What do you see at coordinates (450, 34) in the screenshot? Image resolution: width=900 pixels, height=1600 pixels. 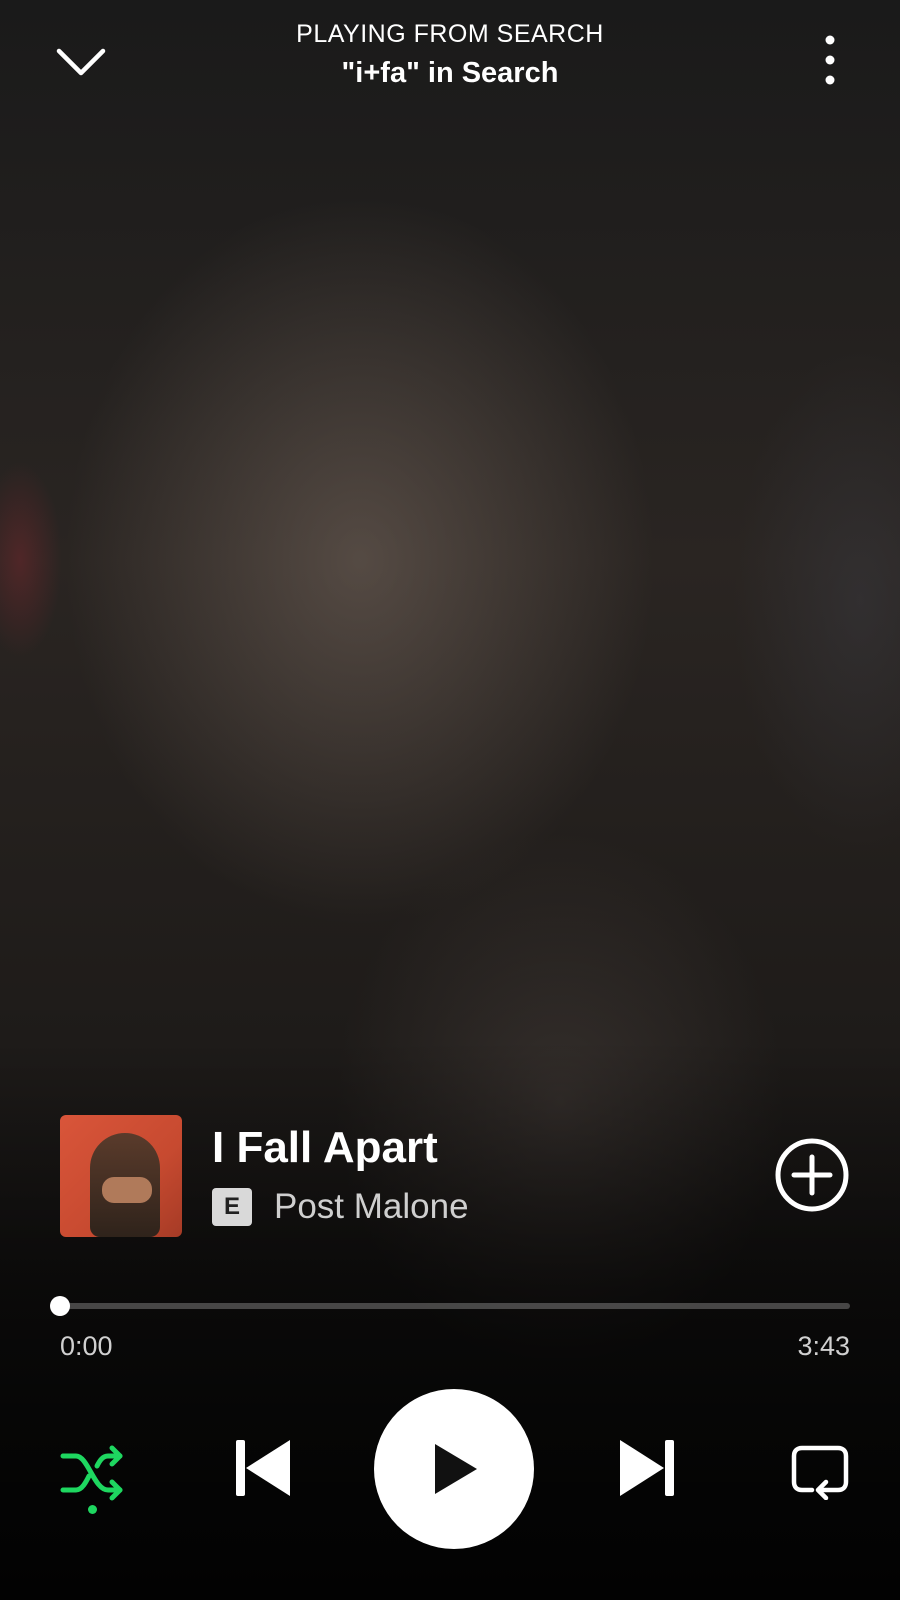 I see `context-label: PLAYING FROM SEARCH` at bounding box center [450, 34].